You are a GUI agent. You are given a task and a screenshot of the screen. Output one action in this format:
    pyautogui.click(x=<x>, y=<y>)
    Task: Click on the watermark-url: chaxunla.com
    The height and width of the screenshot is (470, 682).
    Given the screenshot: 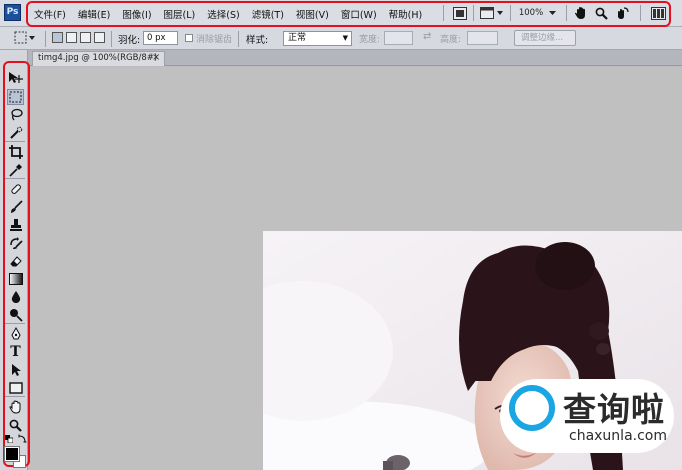 What is the action you would take?
    pyautogui.click(x=618, y=436)
    